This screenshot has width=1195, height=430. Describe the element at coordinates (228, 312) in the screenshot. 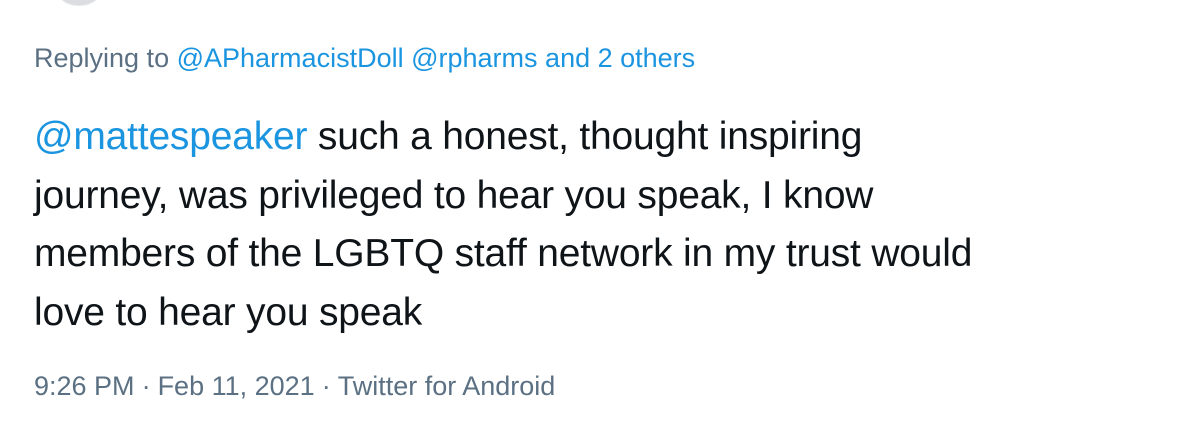

I see `tweet-text-line: love to hear you speak` at that location.